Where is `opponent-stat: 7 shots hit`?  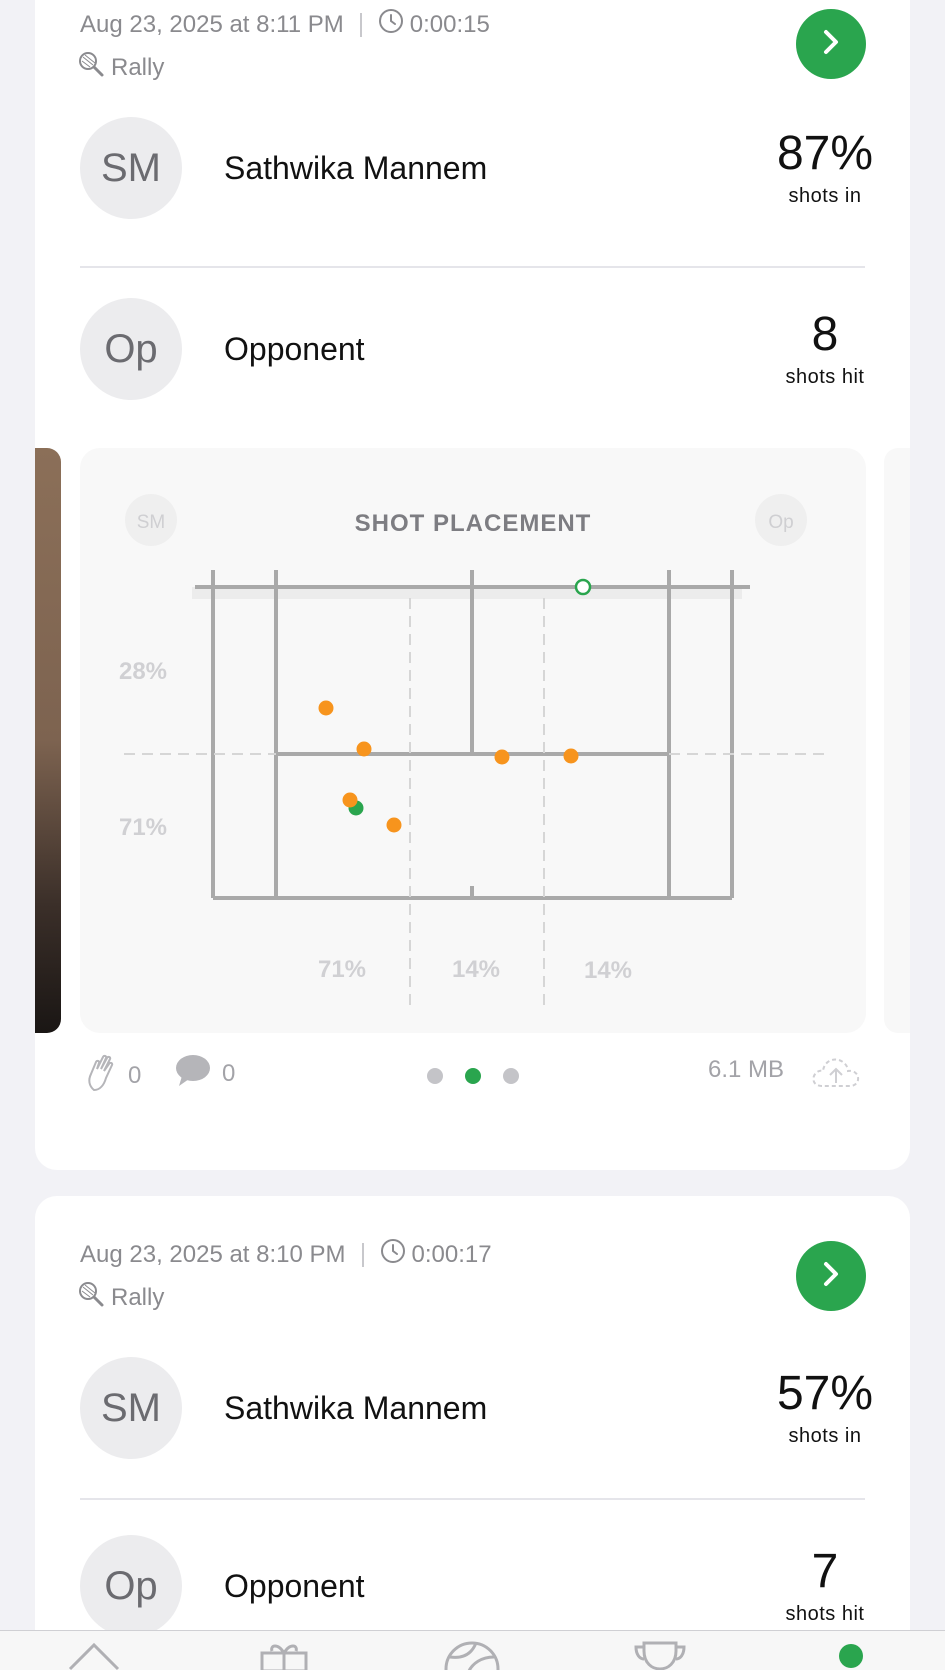
opponent-stat: 7 shots hit is located at coordinates (825, 1585).